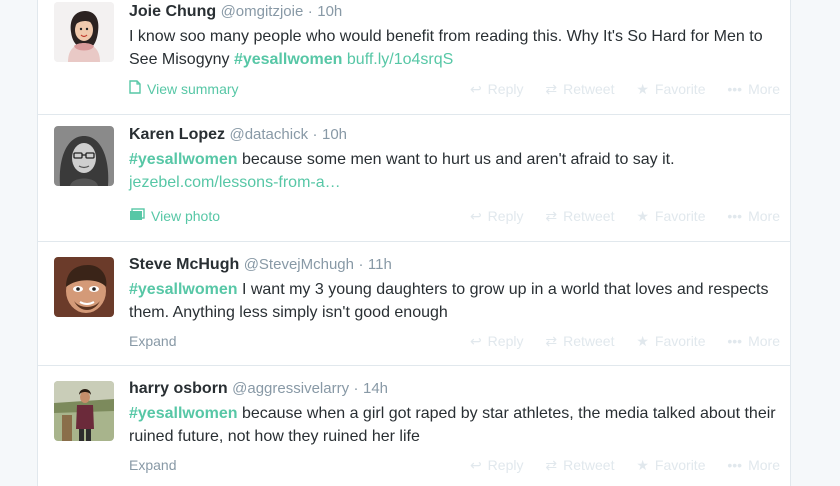  I want to click on fullname: Steve McHugh, so click(184, 264).